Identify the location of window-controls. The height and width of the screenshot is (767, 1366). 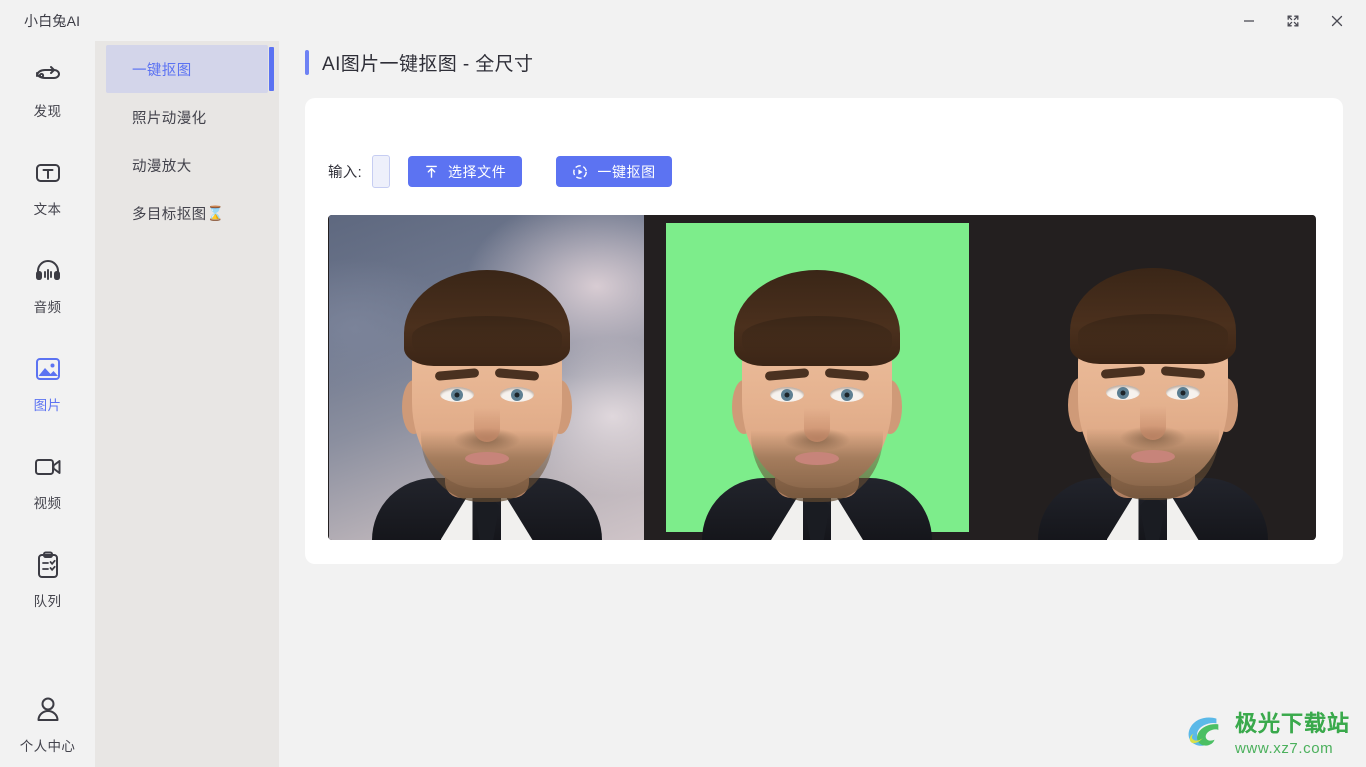
(1293, 20).